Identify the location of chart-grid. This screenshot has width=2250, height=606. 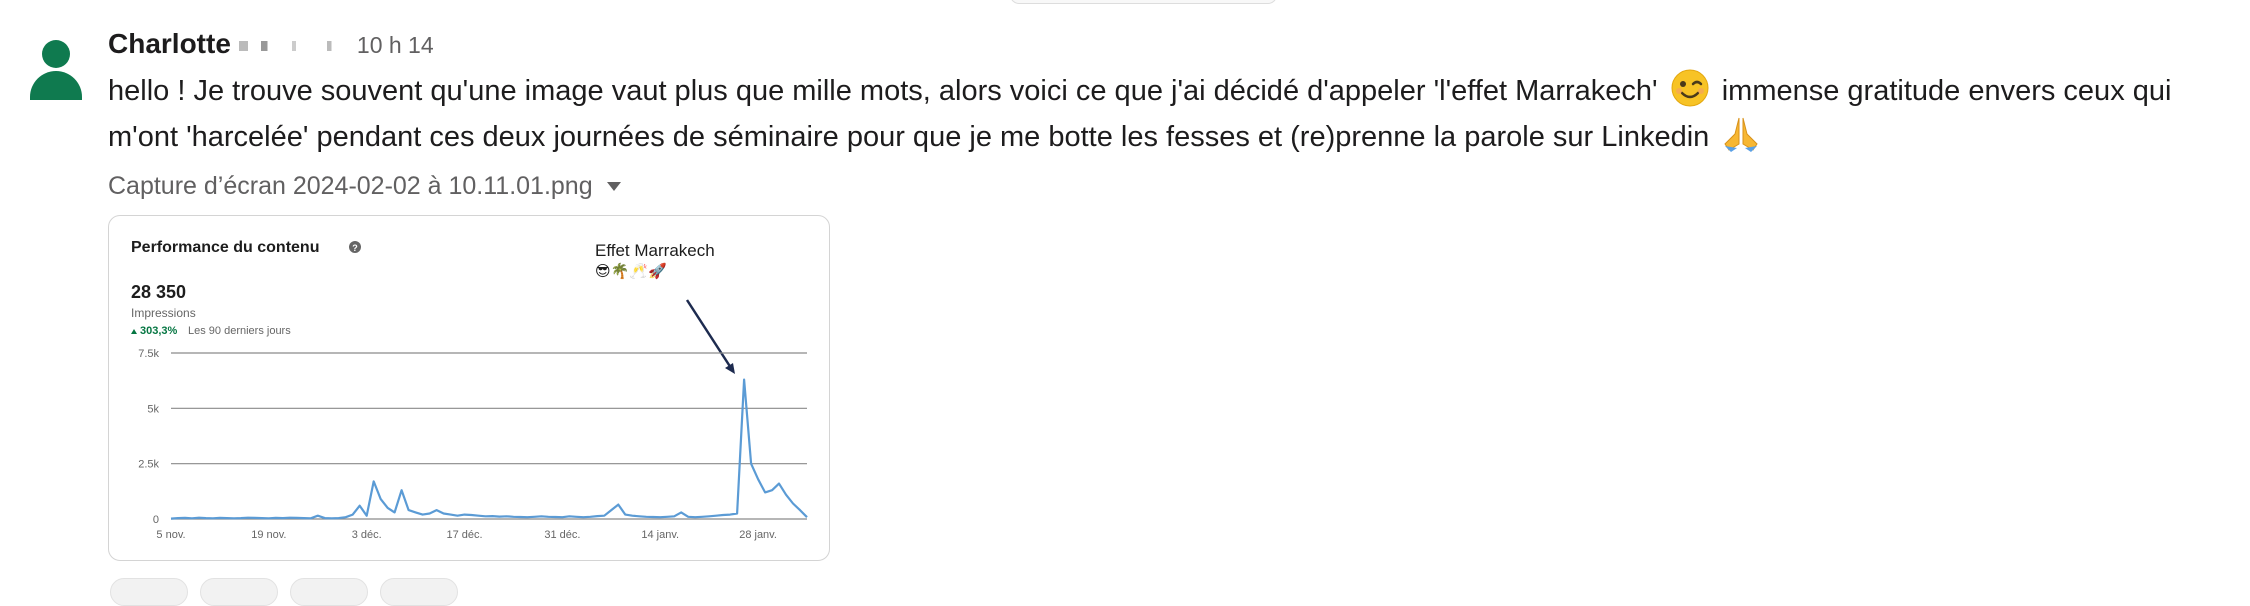
(489, 436).